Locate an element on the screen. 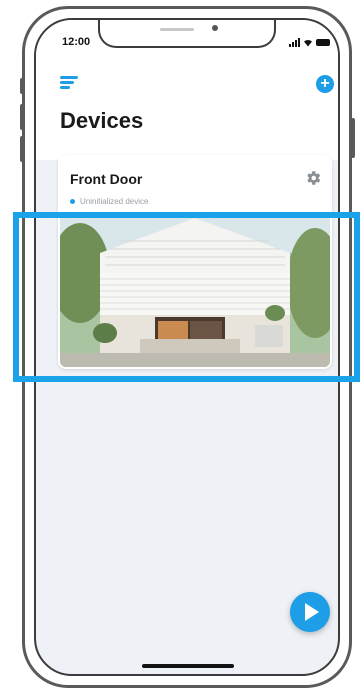  speaker-grille is located at coordinates (177, 29).